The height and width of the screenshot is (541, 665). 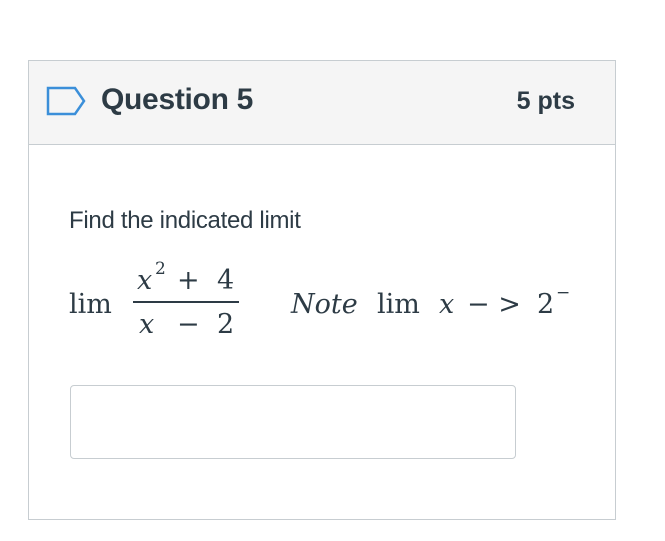 I want to click on numerator-variable: x, so click(x=145, y=280).